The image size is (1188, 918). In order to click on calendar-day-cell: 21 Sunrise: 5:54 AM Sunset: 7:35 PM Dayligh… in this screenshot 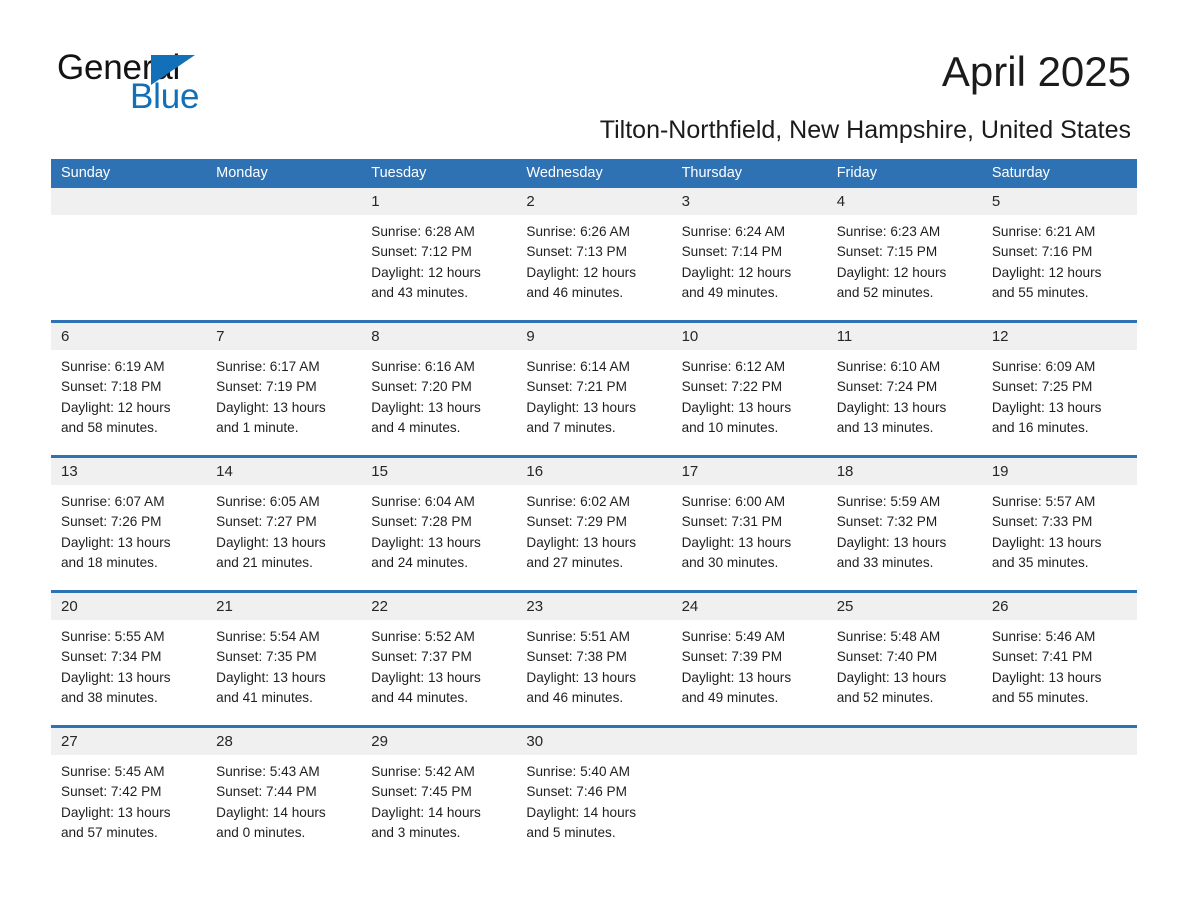, I will do `click(284, 659)`.